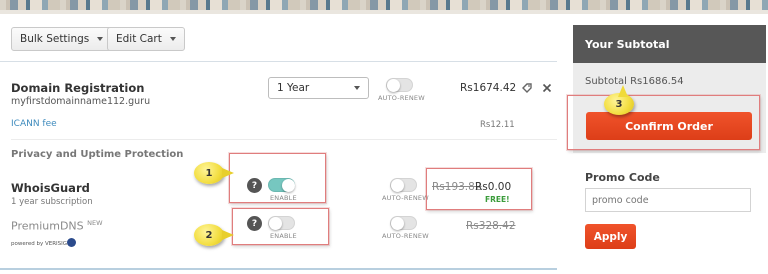 This screenshot has width=768, height=274. Describe the element at coordinates (488, 88) in the screenshot. I see `domain-price: Rs1674.42` at that location.